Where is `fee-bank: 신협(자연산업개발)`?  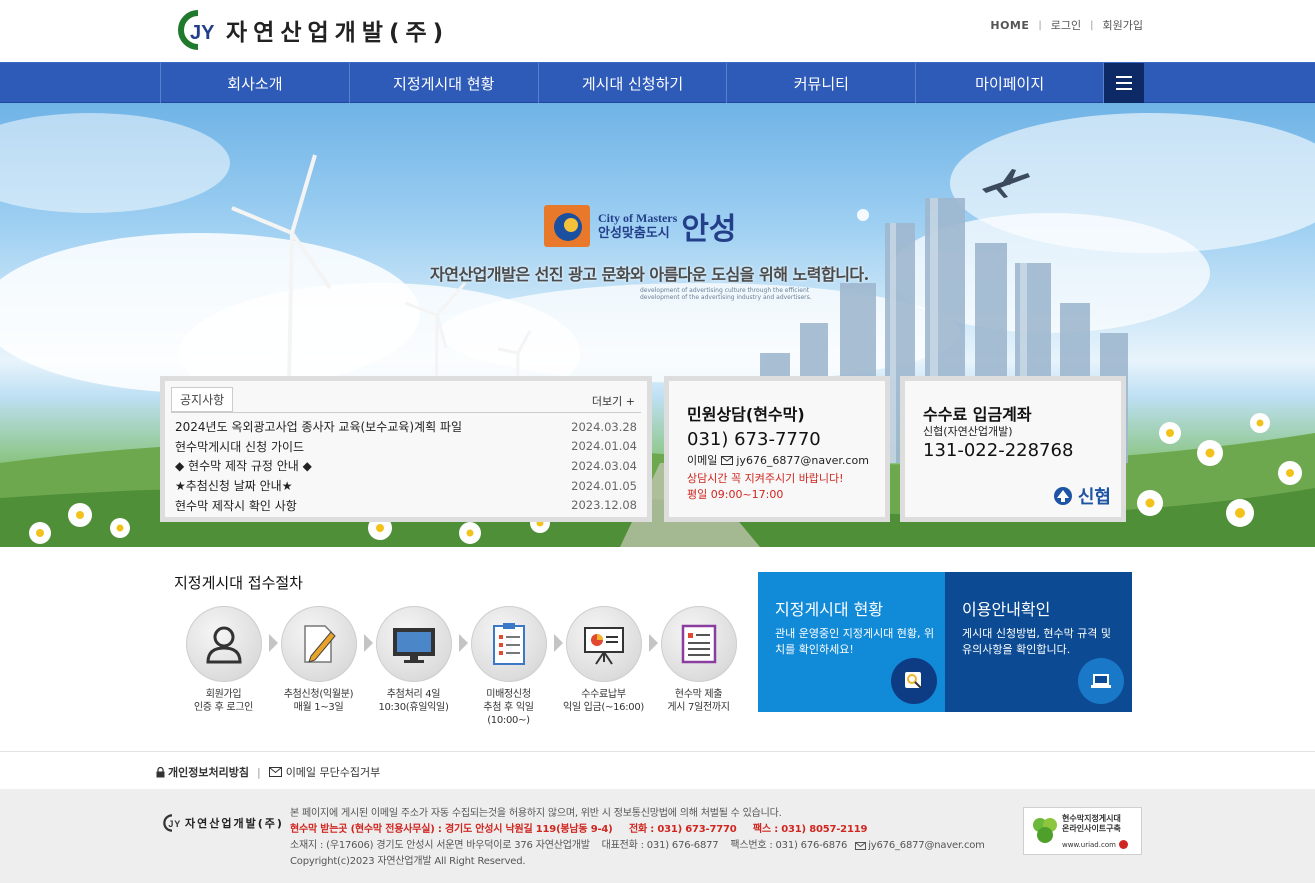 fee-bank: 신협(자연산업개발) is located at coordinates (968, 431).